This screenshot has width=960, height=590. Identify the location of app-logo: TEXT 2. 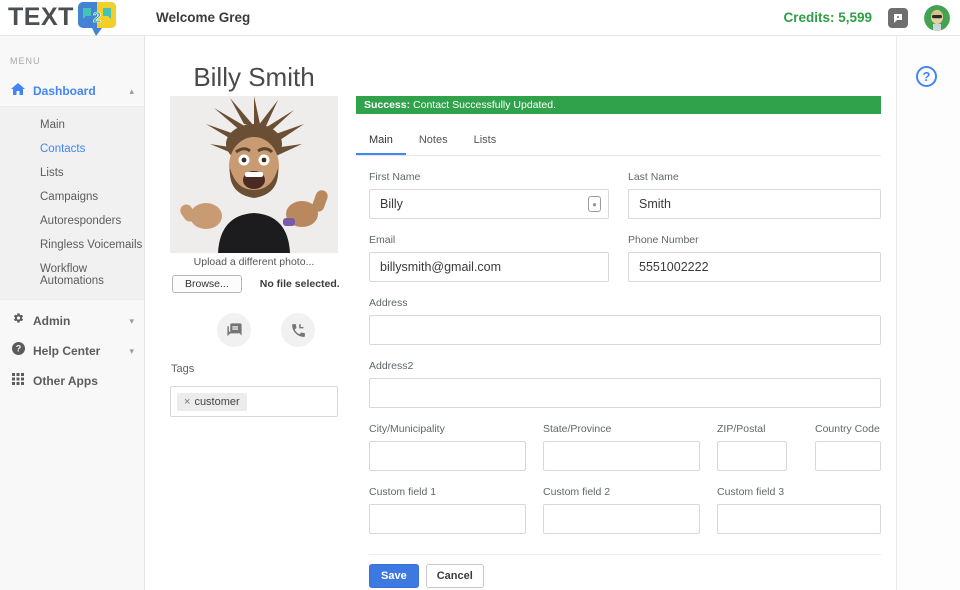
(63, 18).